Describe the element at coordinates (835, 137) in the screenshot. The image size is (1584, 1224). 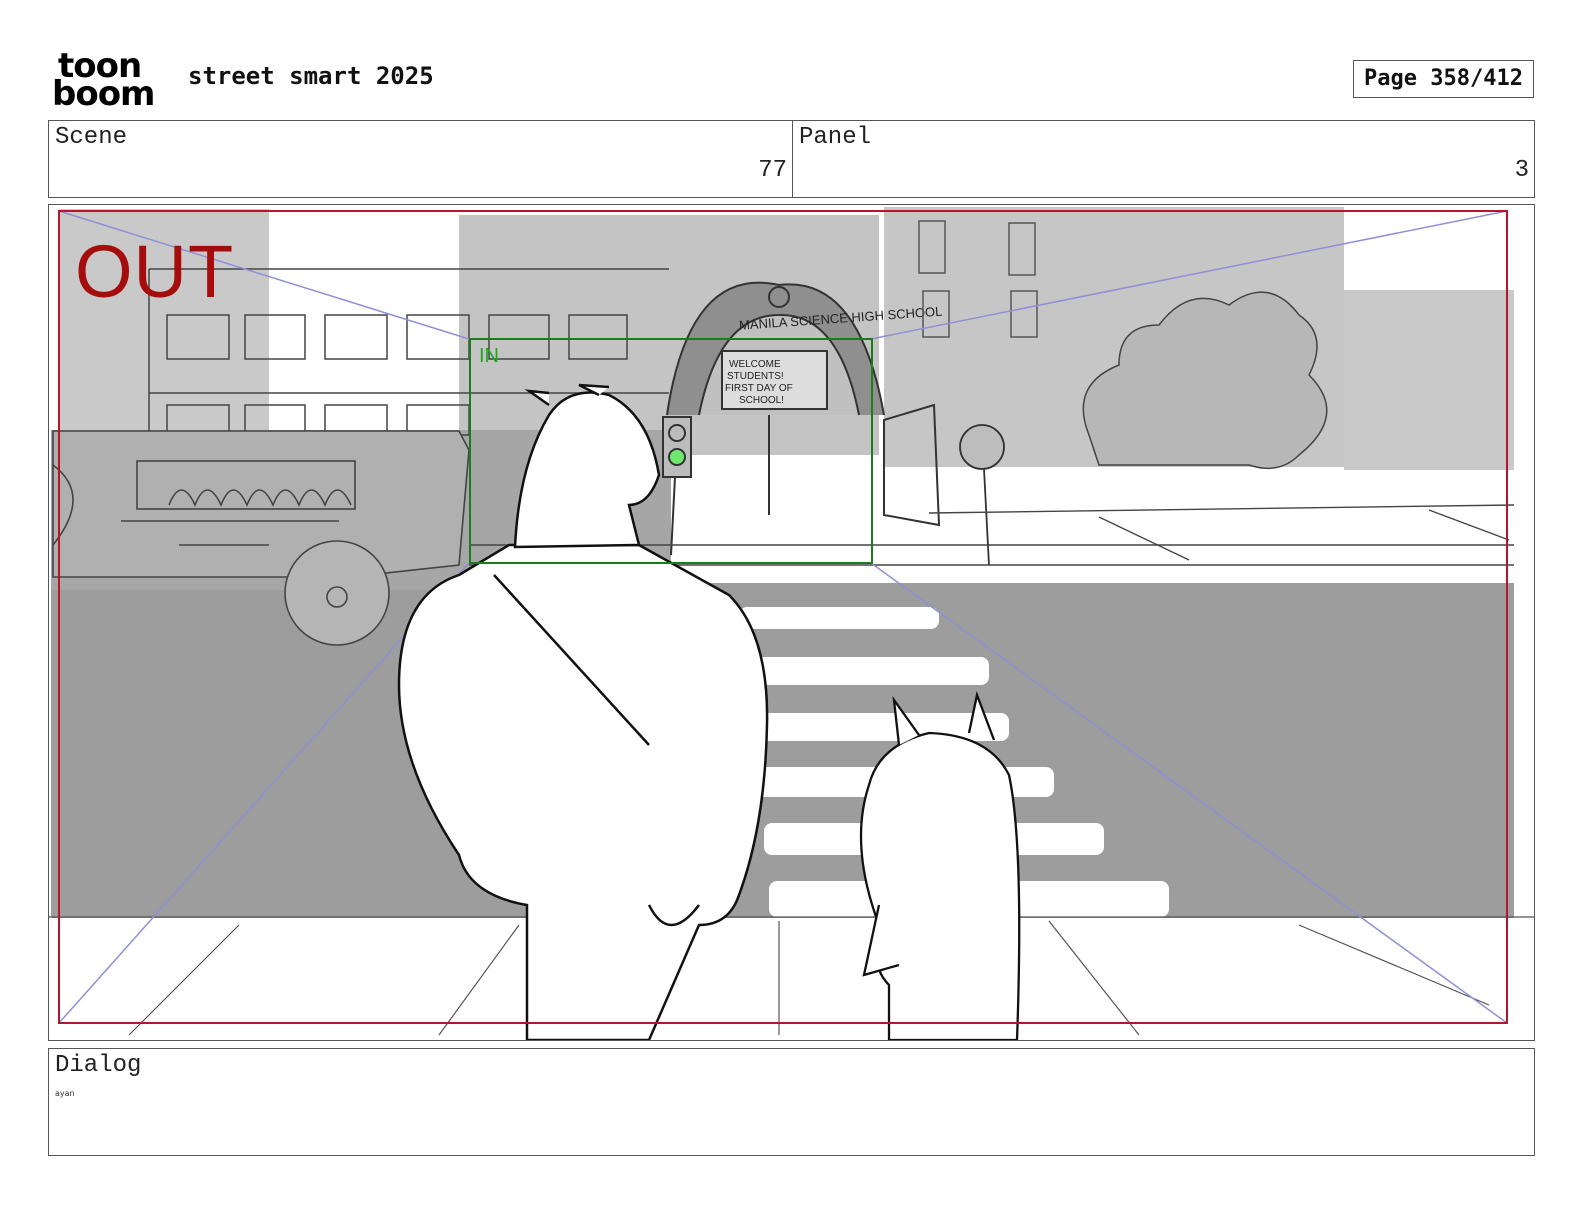
I see `panel-label: Panel` at that location.